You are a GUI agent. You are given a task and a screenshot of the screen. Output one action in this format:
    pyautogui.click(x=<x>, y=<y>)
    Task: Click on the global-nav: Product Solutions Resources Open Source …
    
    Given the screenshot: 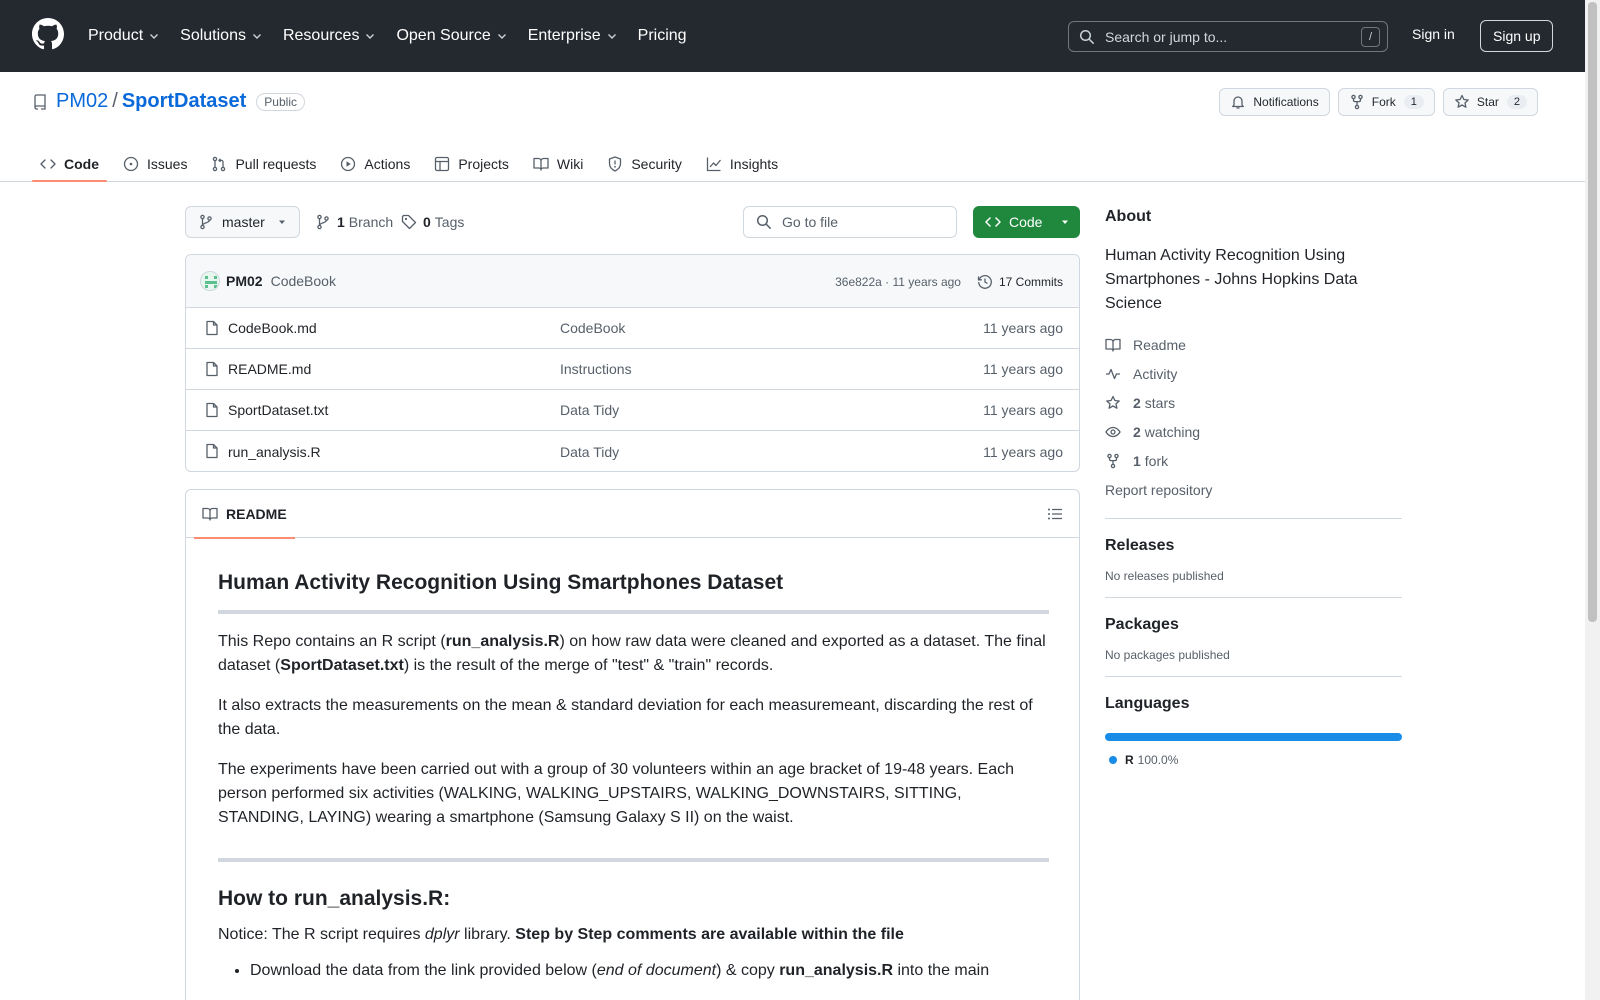 What is the action you would take?
    pyautogui.click(x=397, y=36)
    